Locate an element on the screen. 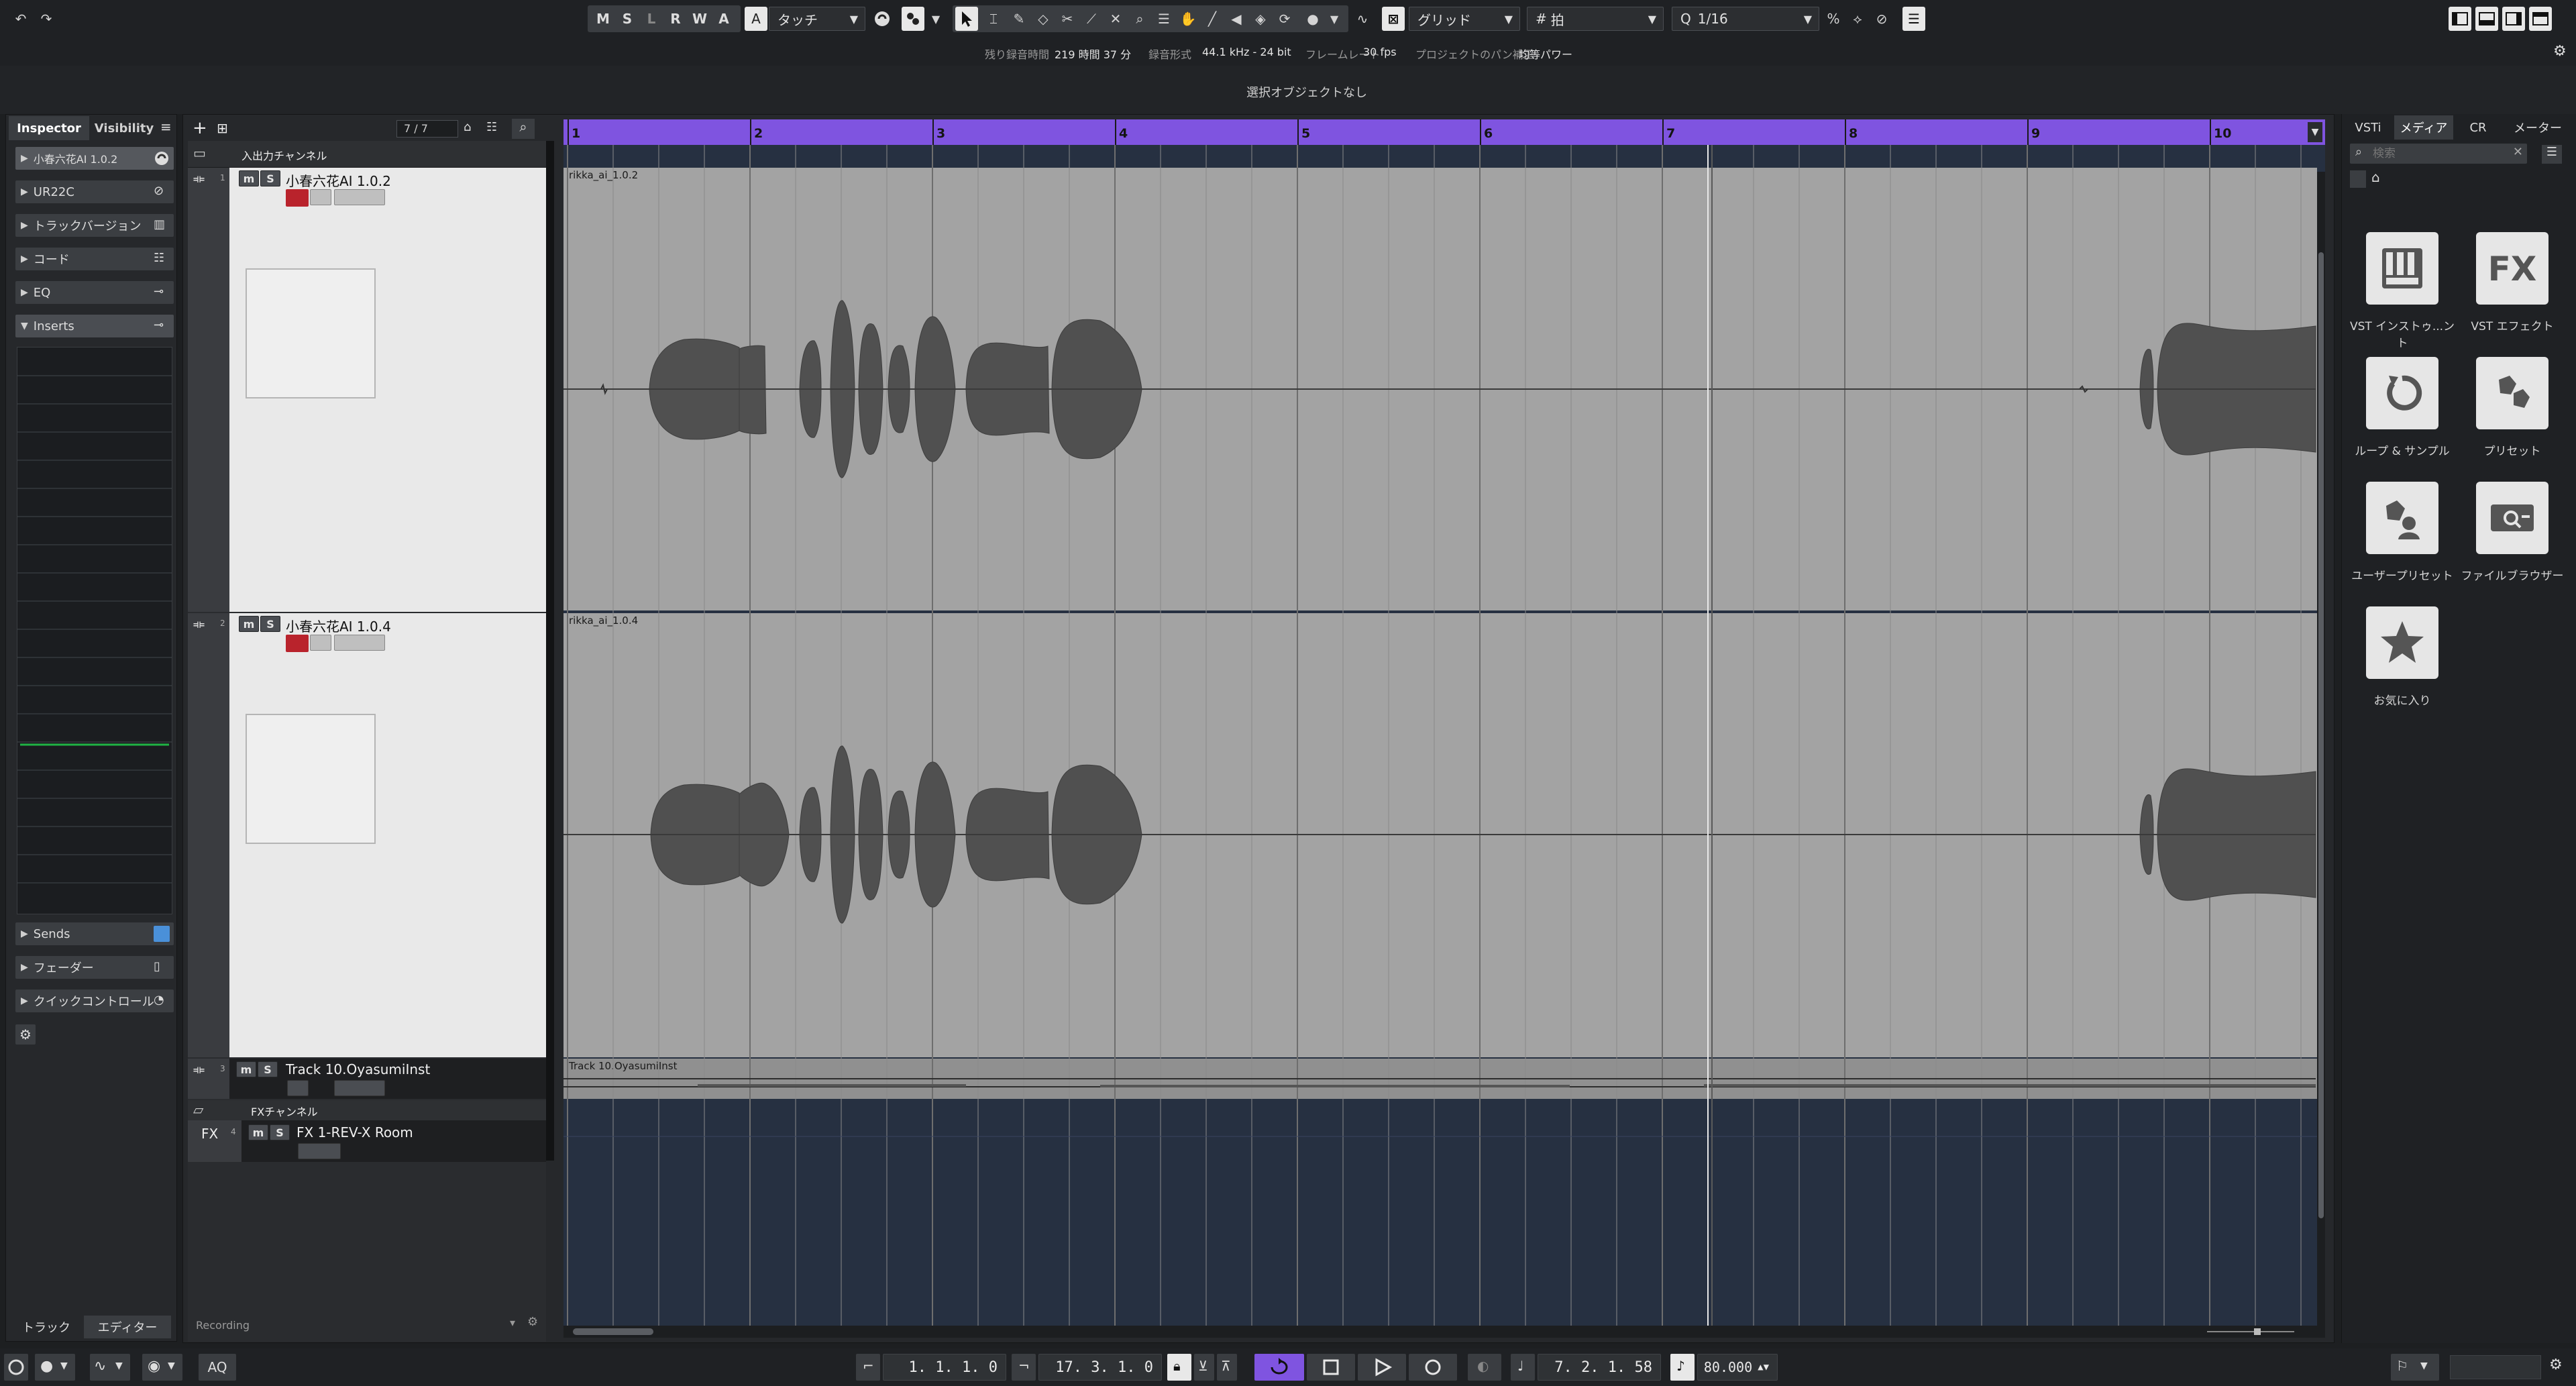 This screenshot has height=1386, width=2576. pan-value: 均等パワー is located at coordinates (1545, 54).